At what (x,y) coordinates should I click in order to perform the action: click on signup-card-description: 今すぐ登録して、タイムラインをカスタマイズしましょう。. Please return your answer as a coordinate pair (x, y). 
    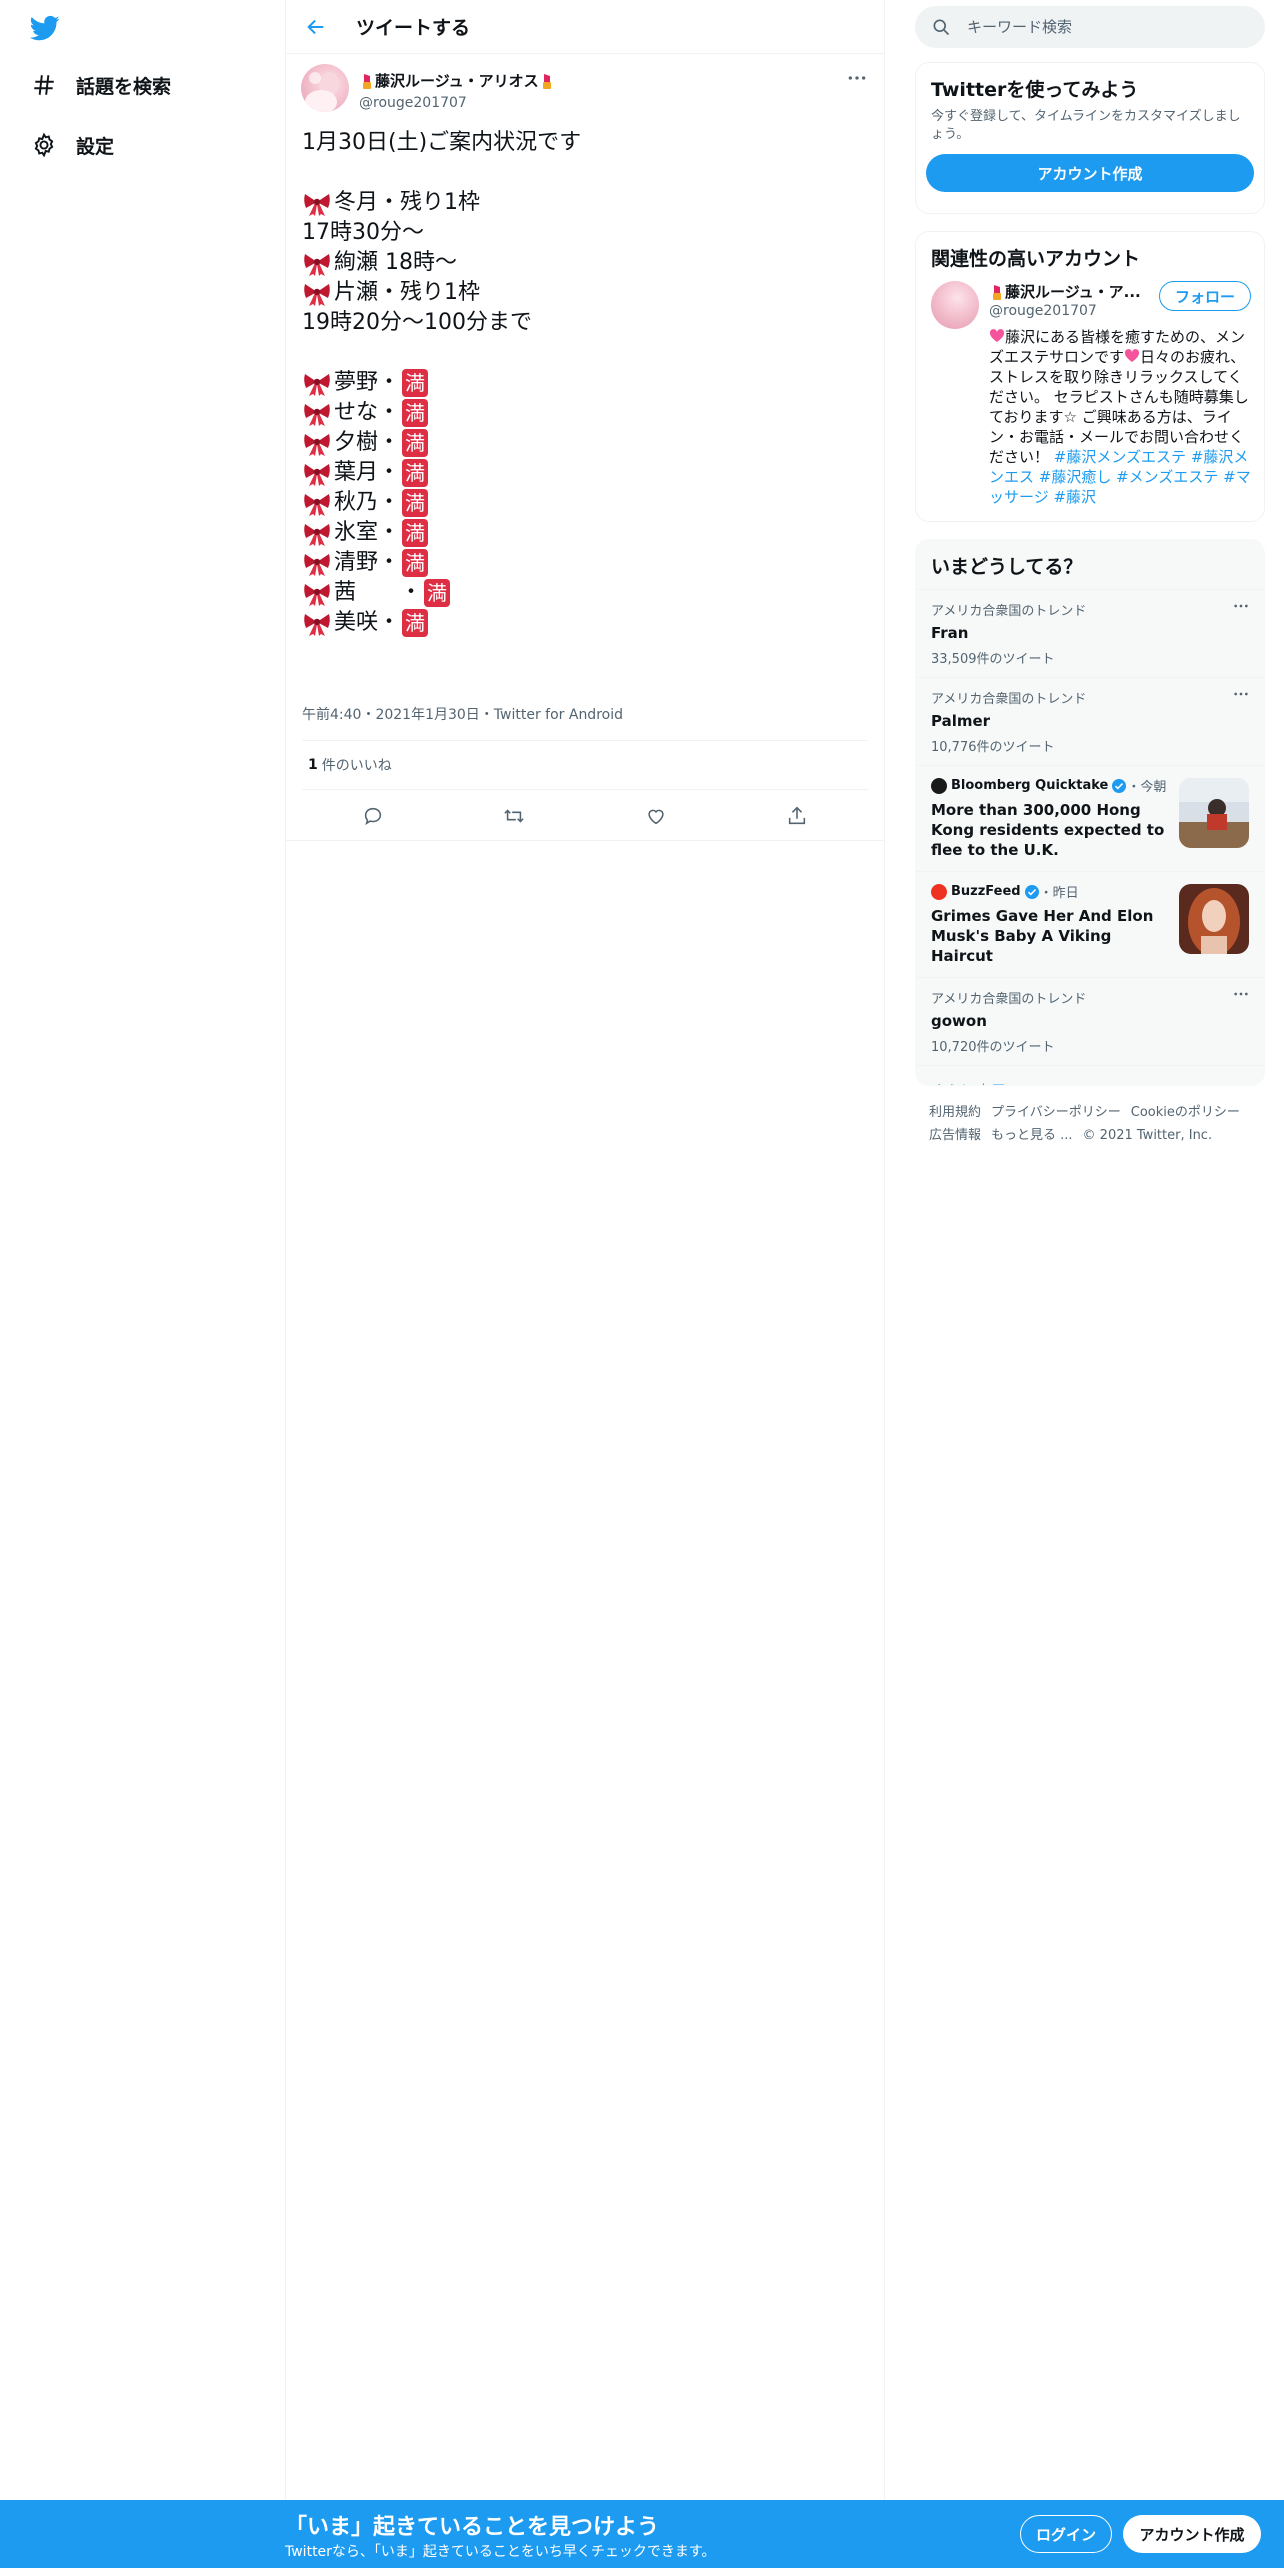
    Looking at the image, I should click on (1086, 125).